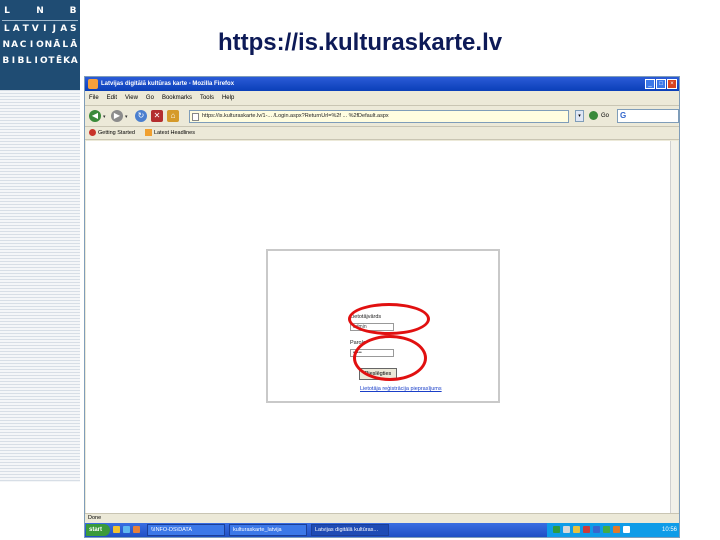  I want to click on red-annotation-circle-username, so click(389, 319).